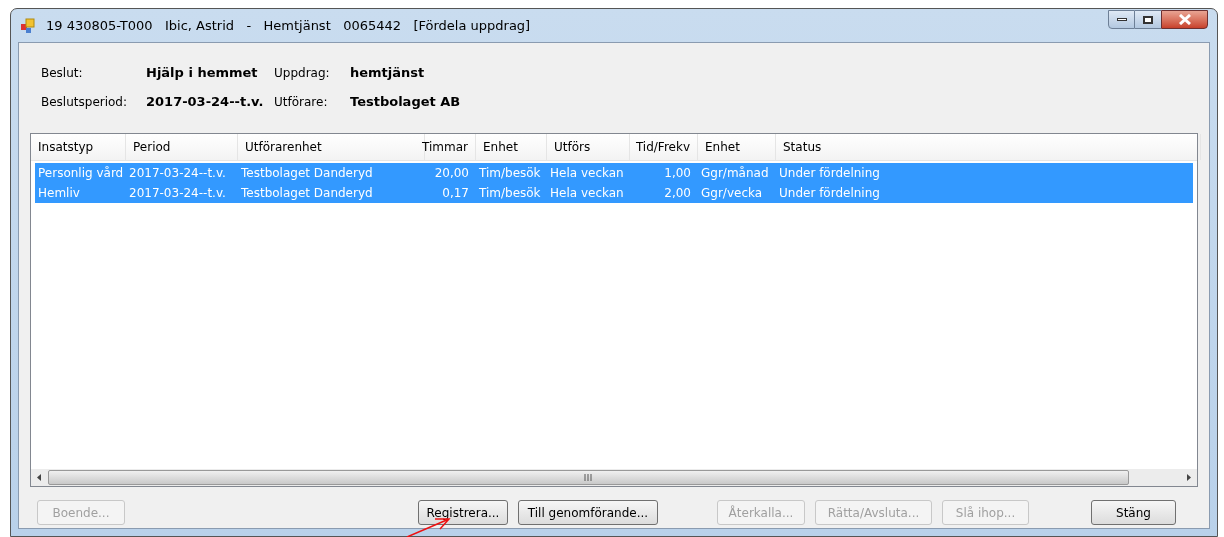  What do you see at coordinates (182, 147) in the screenshot?
I see `column-header: Period` at bounding box center [182, 147].